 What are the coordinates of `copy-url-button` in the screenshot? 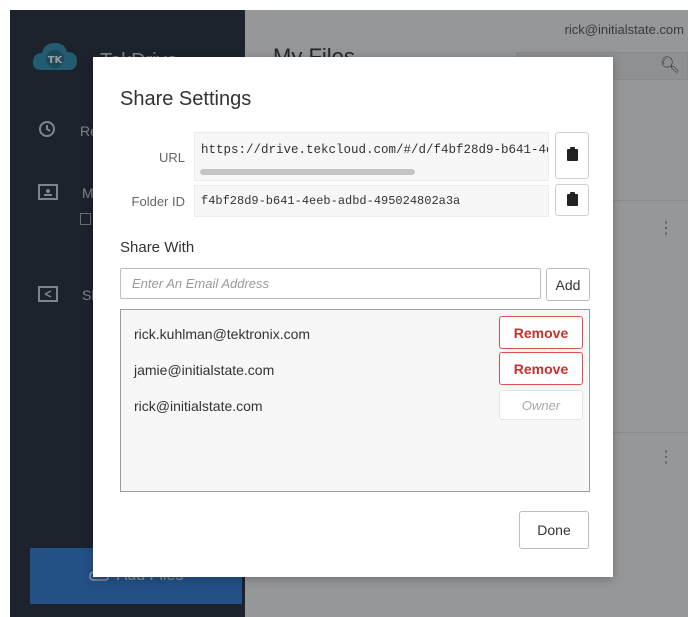 It's located at (572, 155).